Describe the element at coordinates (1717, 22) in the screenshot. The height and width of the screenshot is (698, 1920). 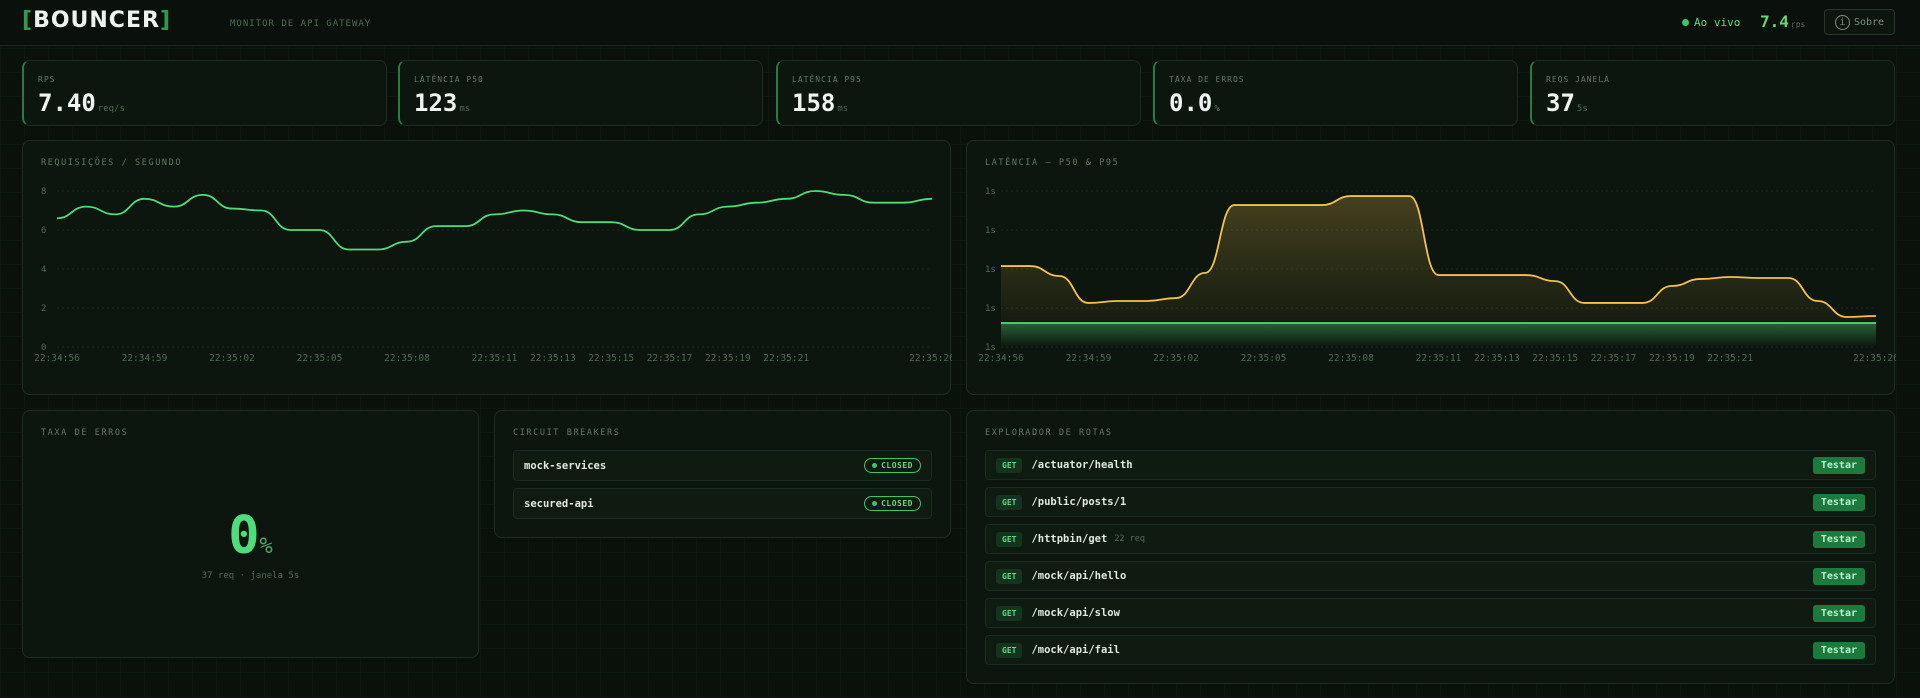
I see `live-label: Ao vivo` at that location.